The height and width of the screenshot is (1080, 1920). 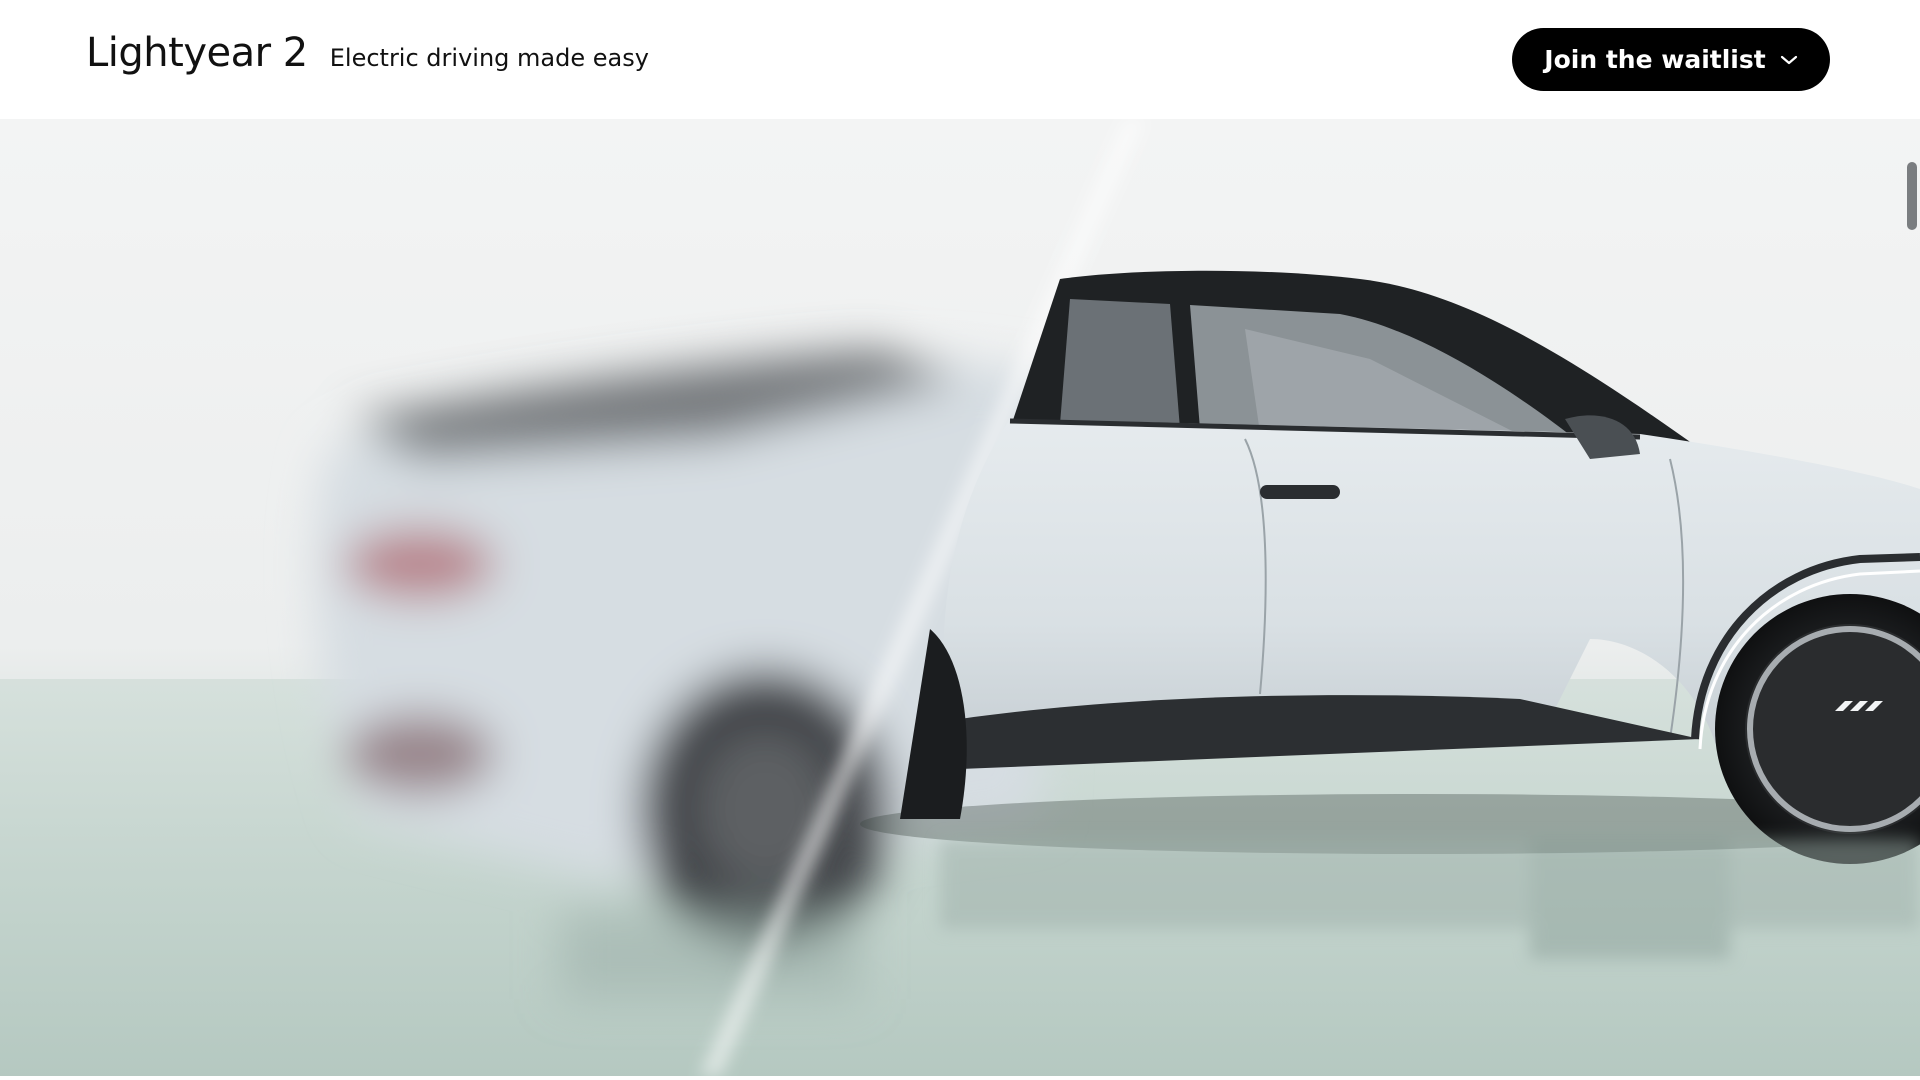 What do you see at coordinates (960, 1078) in the screenshot?
I see `bottom-divider` at bounding box center [960, 1078].